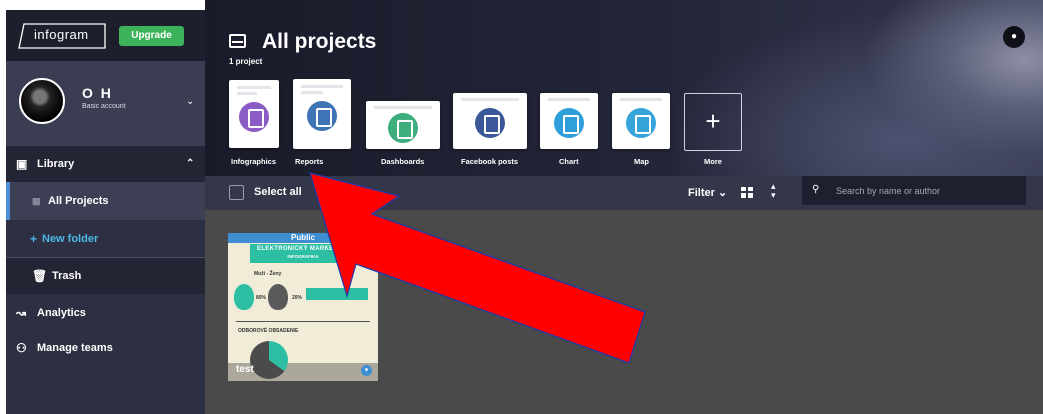  What do you see at coordinates (624, 193) in the screenshot?
I see `projects-toolbar: Select all Filter ⌄ ▴ ▾ ⚲` at bounding box center [624, 193].